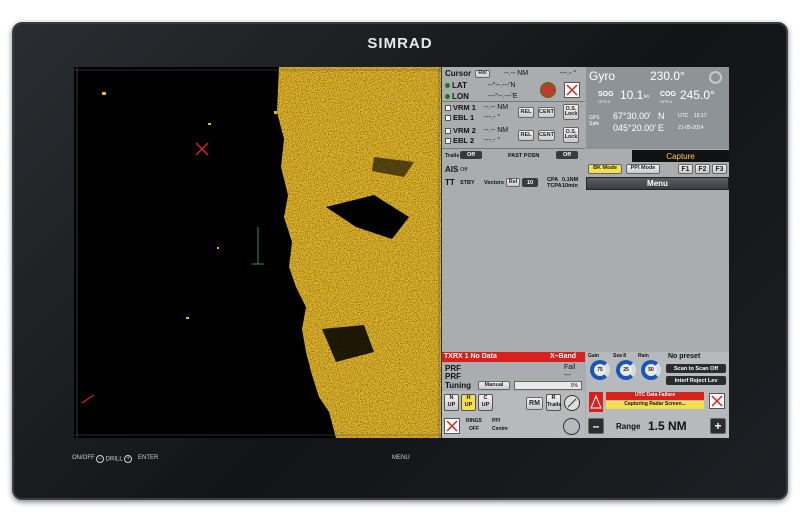 The height and width of the screenshot is (521, 800). I want to click on cursor-range-value: --.-- NM, so click(516, 73).